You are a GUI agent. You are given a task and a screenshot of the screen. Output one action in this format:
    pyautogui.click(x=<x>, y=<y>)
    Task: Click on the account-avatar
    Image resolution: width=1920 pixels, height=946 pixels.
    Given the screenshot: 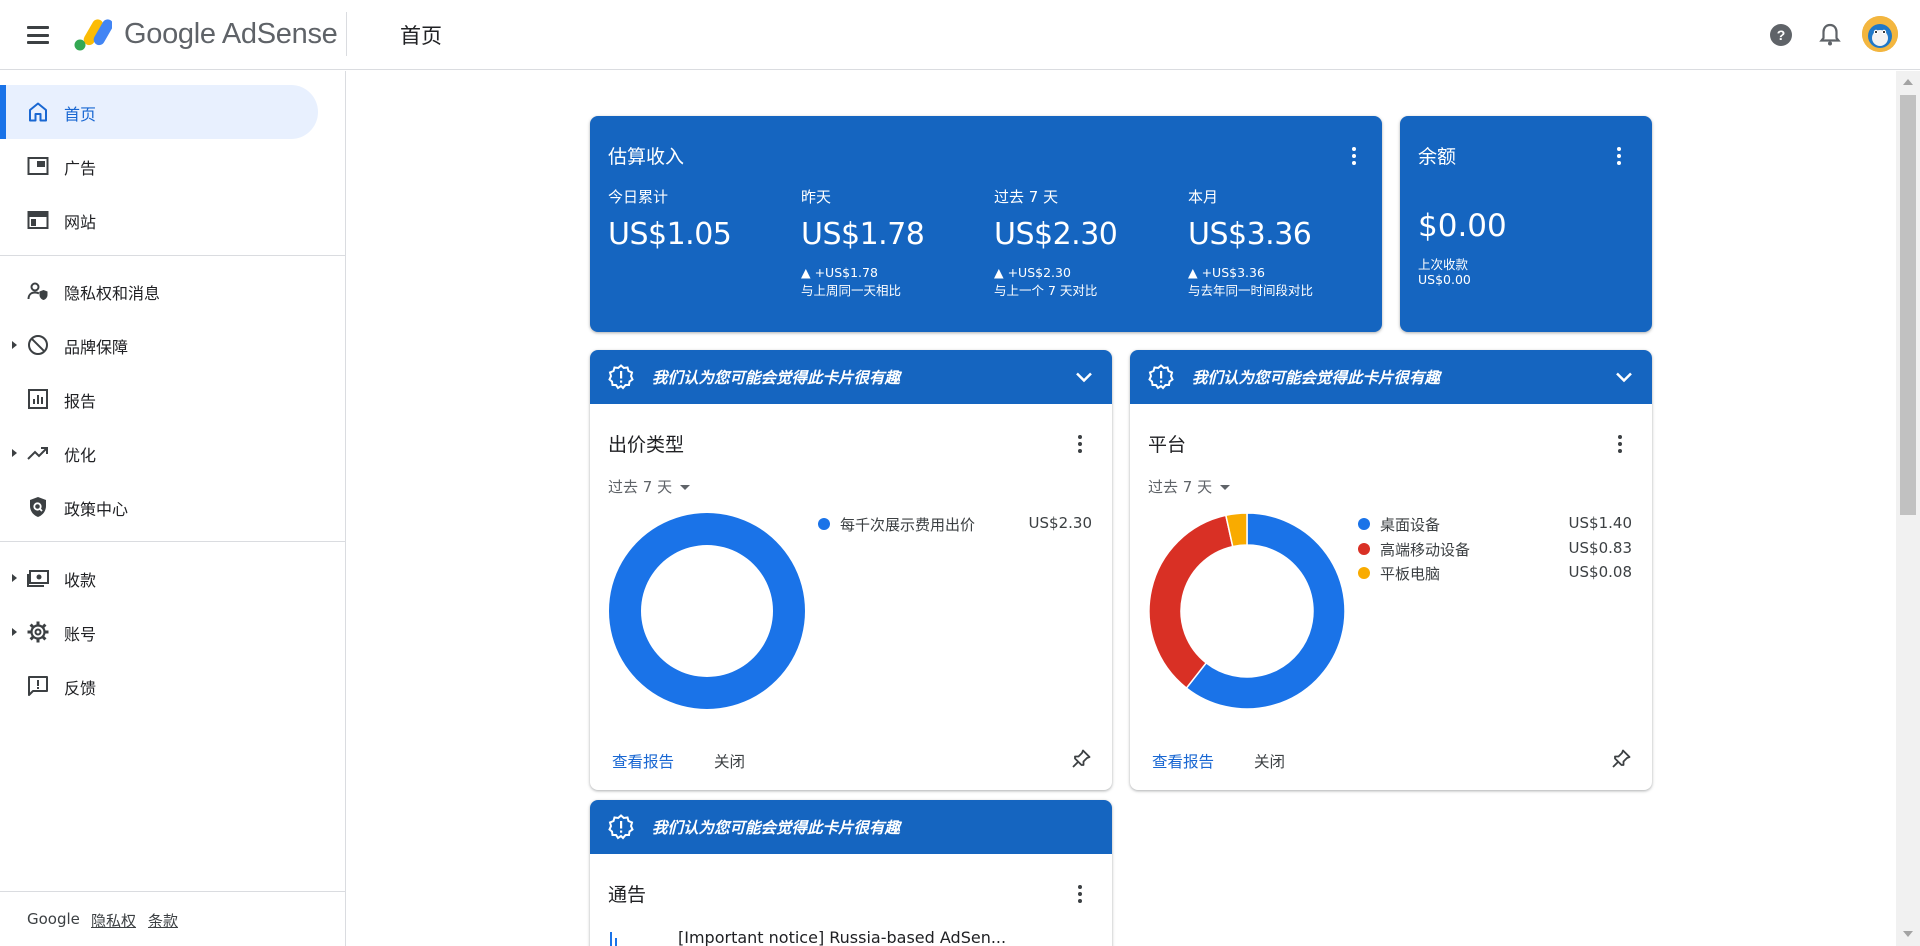 What is the action you would take?
    pyautogui.click(x=1880, y=34)
    